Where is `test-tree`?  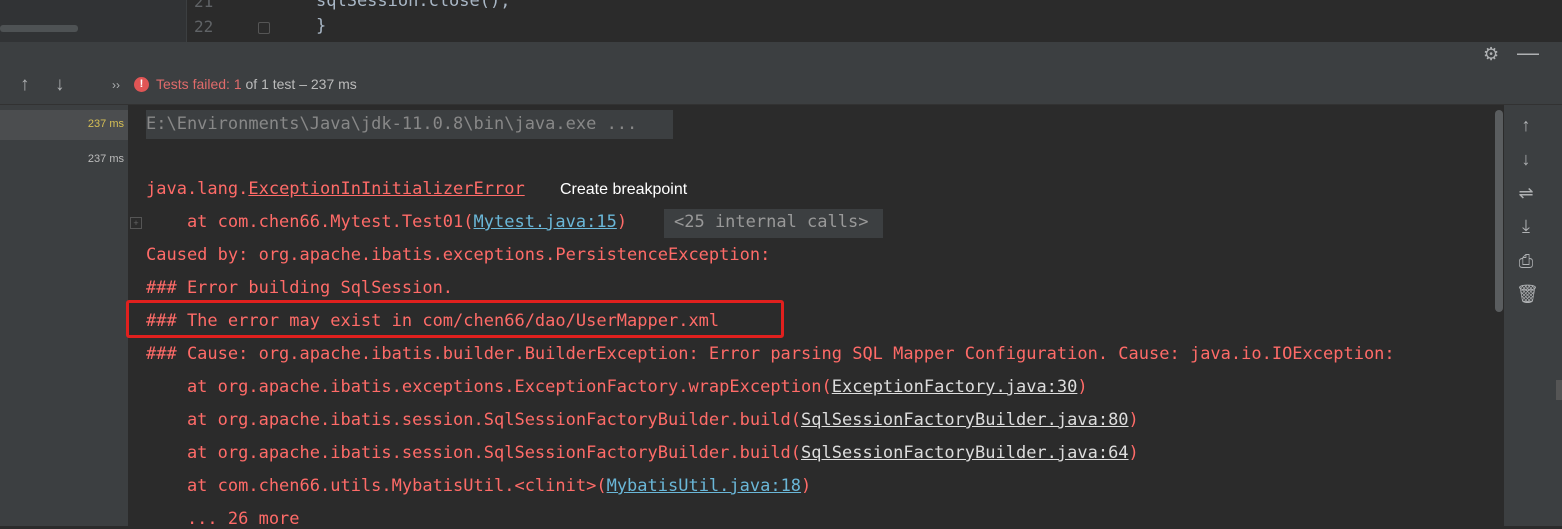 test-tree is located at coordinates (64, 315).